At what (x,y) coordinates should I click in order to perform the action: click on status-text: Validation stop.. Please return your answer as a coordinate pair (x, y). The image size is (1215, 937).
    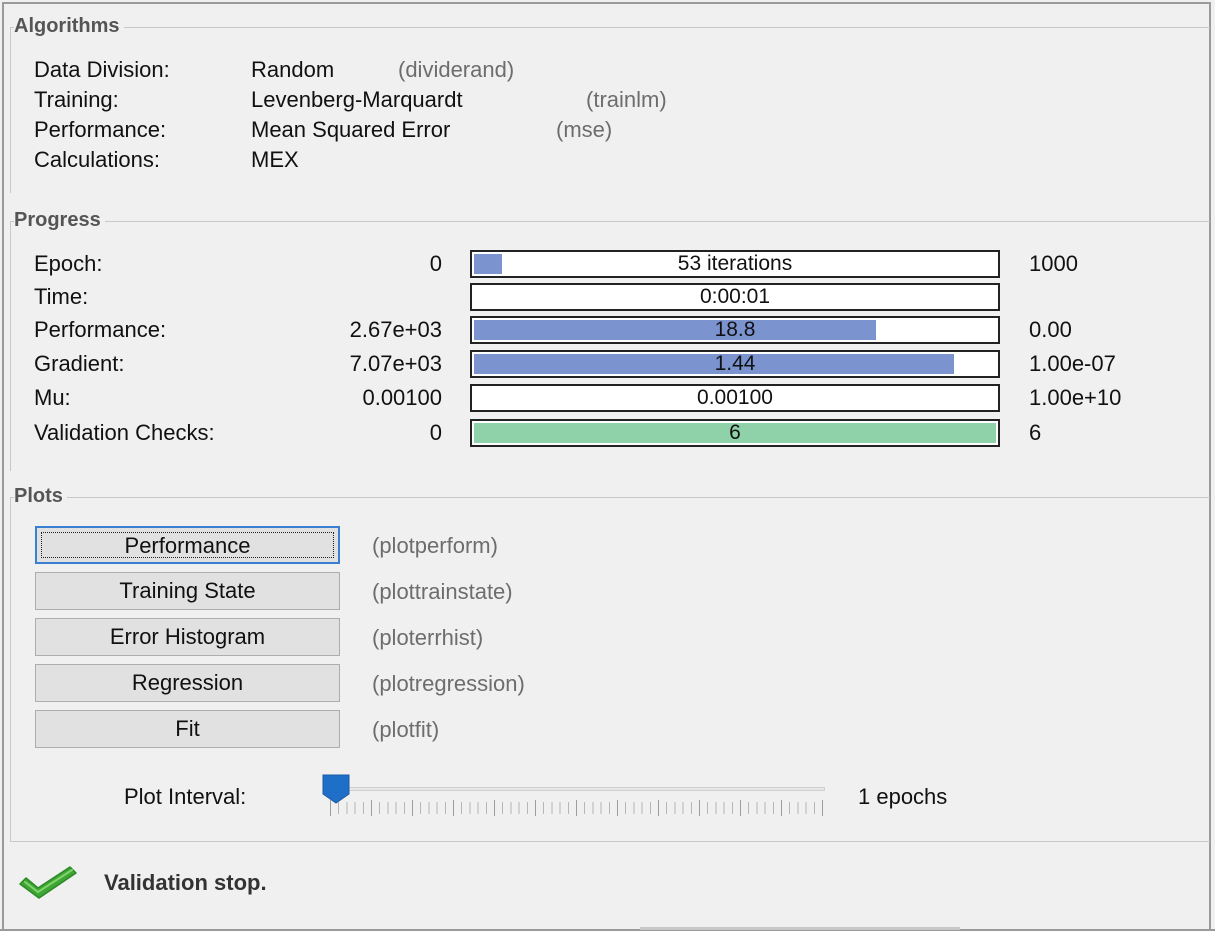
    Looking at the image, I should click on (185, 882).